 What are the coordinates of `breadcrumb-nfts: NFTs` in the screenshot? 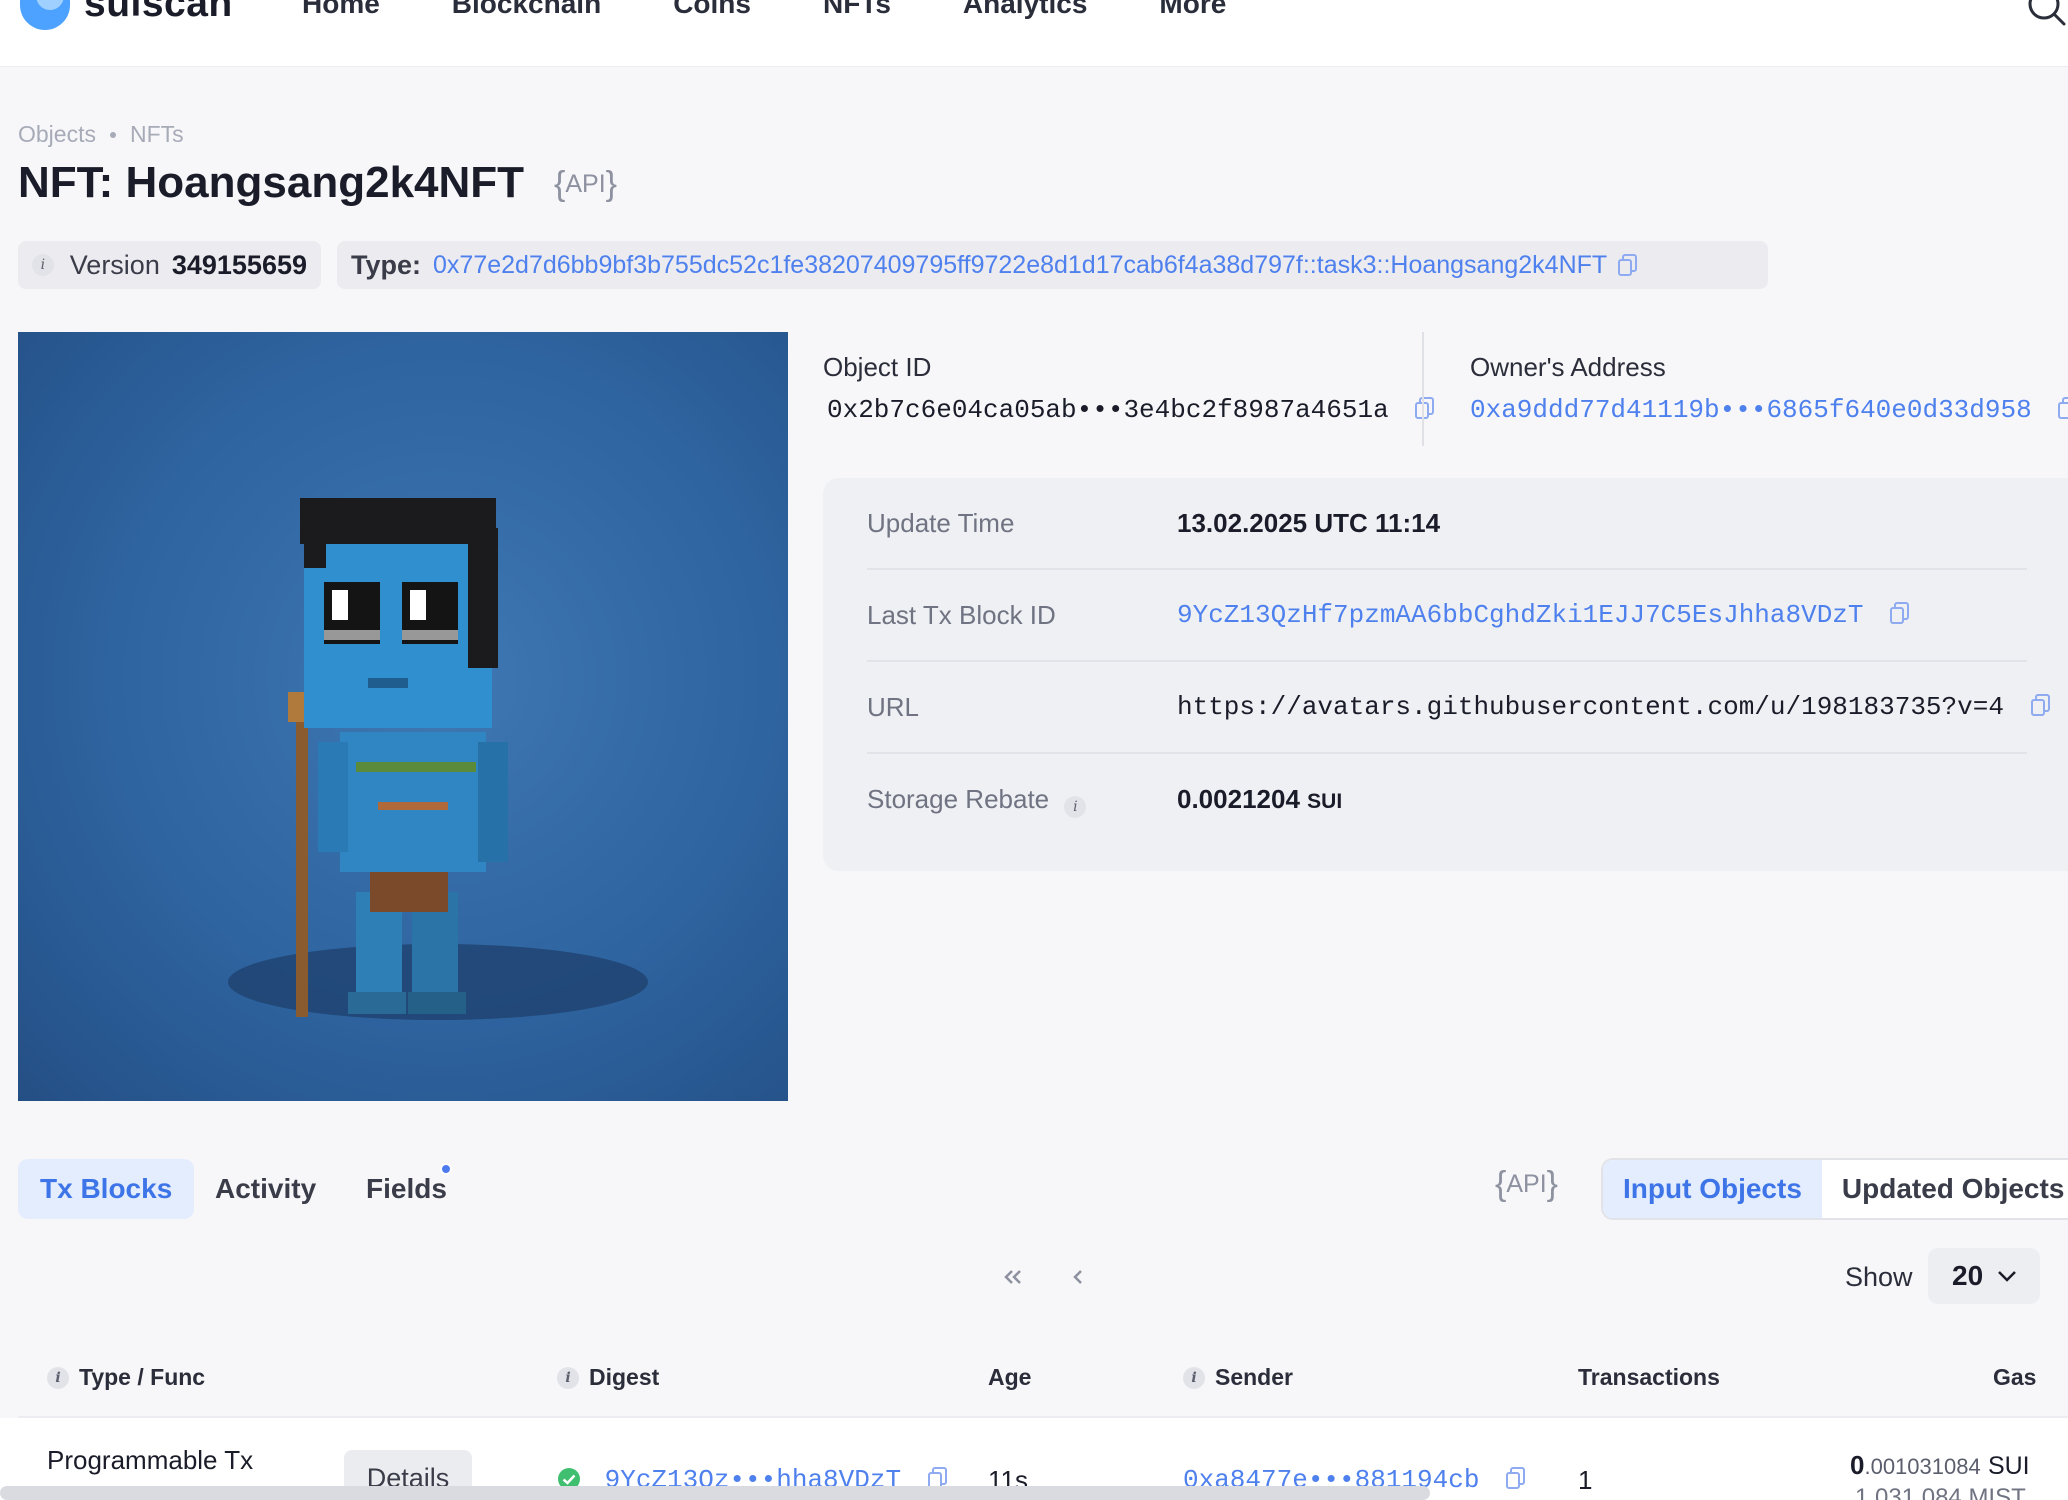 It's located at (157, 134).